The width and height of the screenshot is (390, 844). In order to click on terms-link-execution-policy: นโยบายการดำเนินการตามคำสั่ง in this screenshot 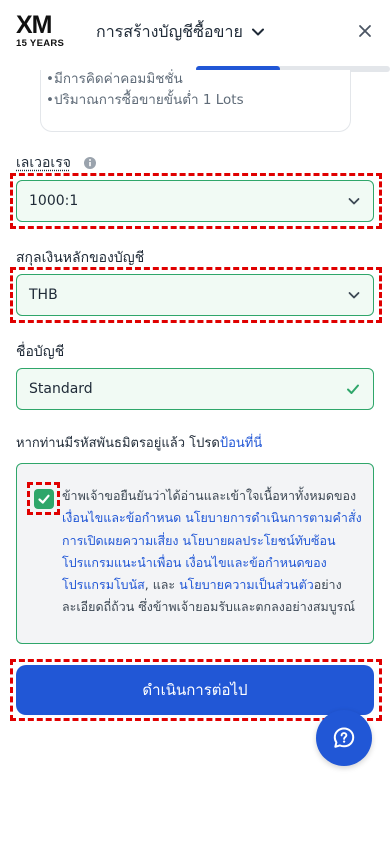, I will do `click(273, 517)`.